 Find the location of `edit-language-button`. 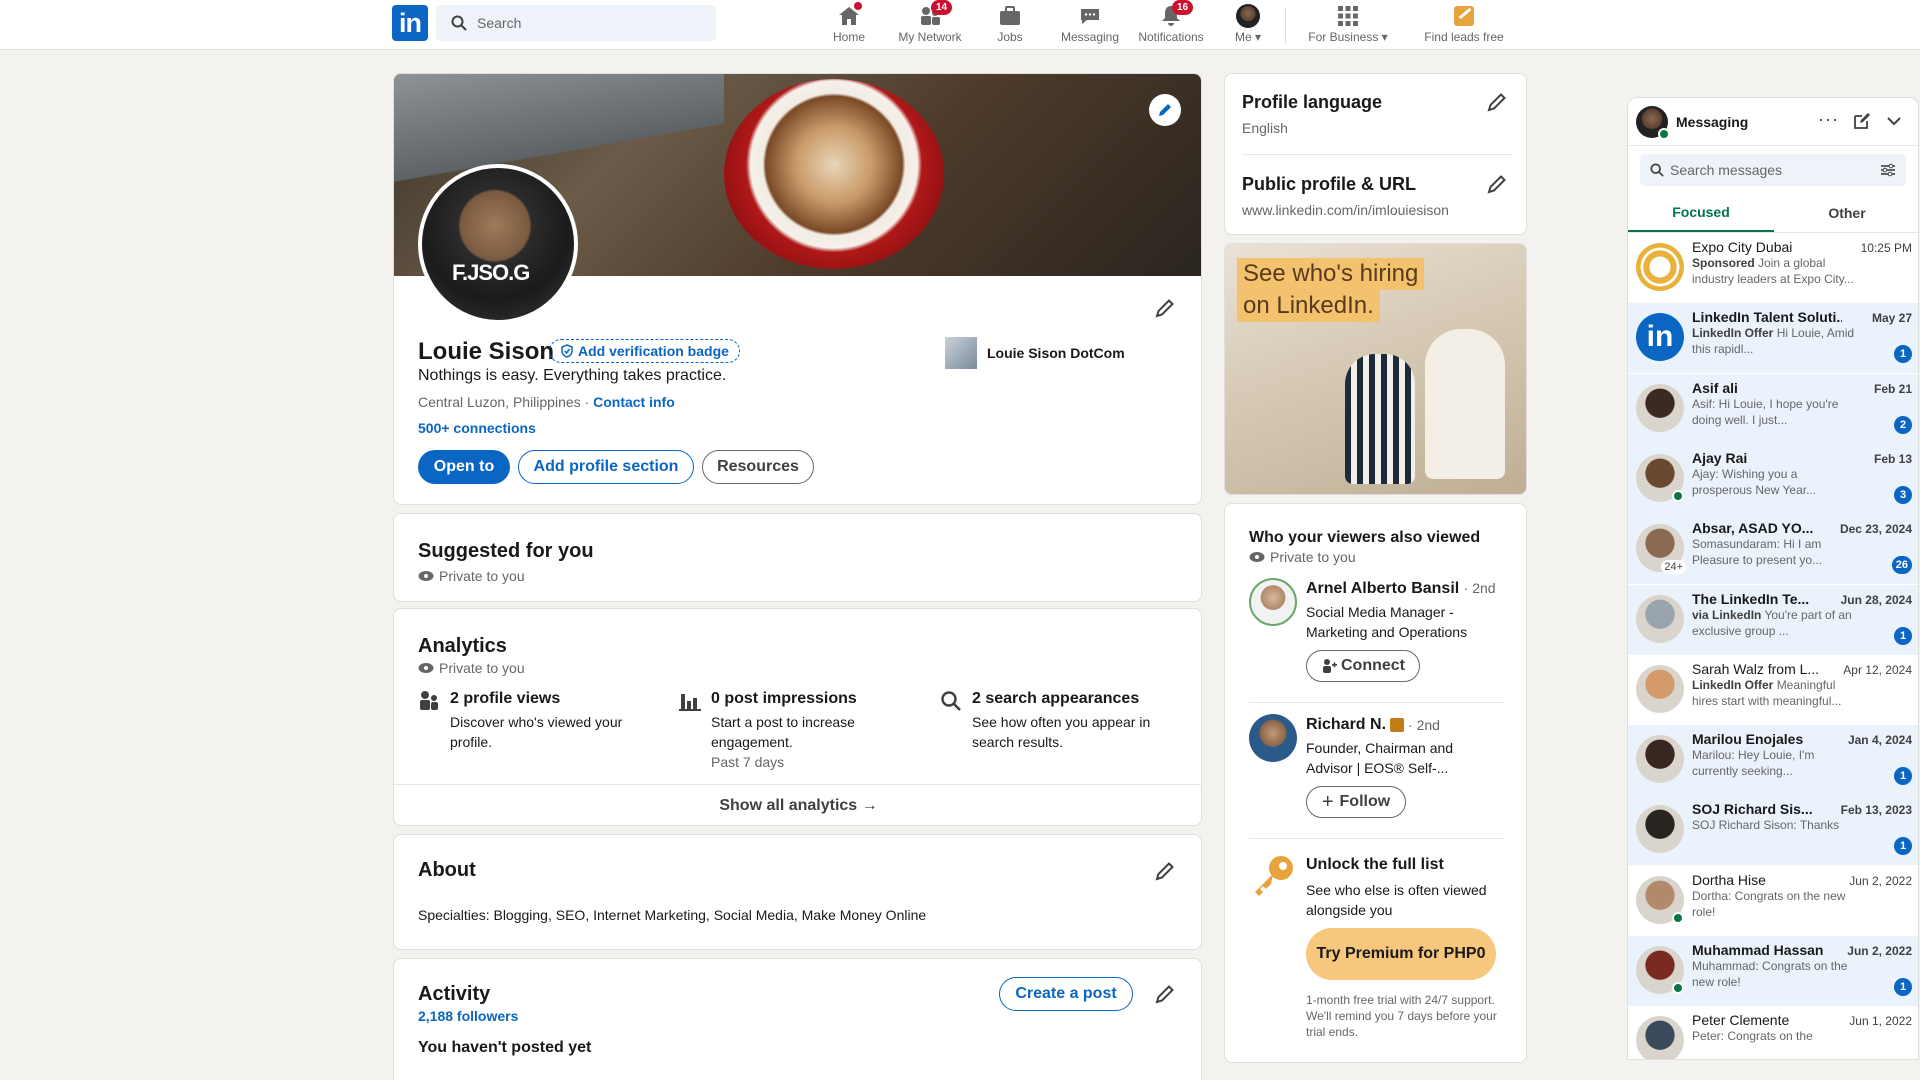

edit-language-button is located at coordinates (1497, 102).